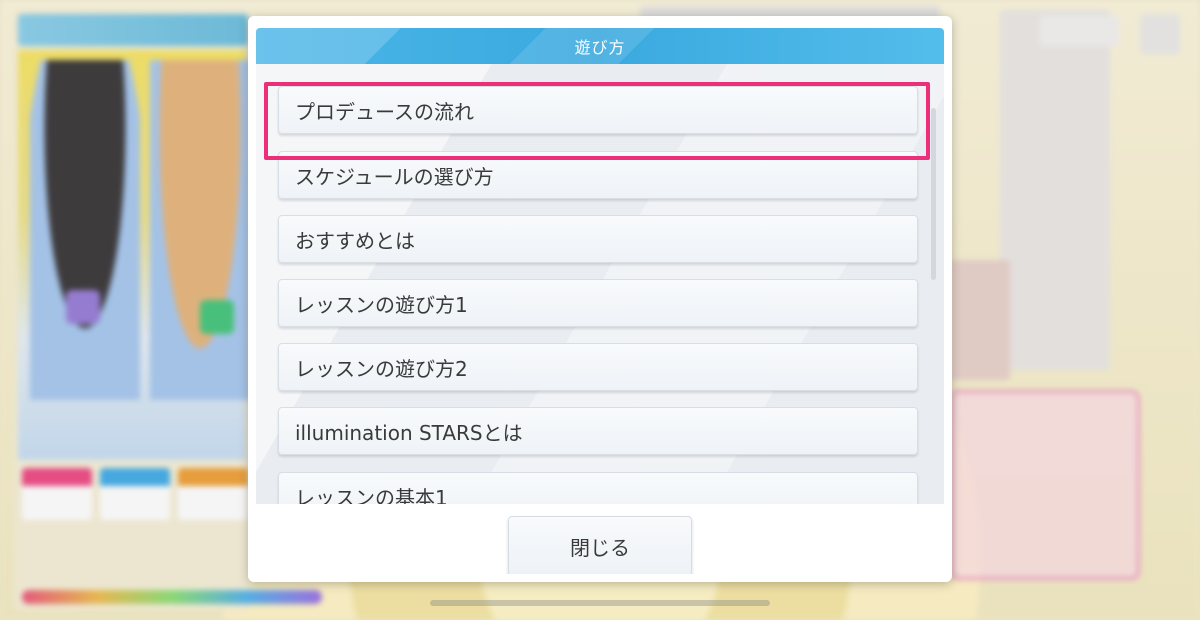  I want to click on help-modal-header: 遊び方, so click(600, 46).